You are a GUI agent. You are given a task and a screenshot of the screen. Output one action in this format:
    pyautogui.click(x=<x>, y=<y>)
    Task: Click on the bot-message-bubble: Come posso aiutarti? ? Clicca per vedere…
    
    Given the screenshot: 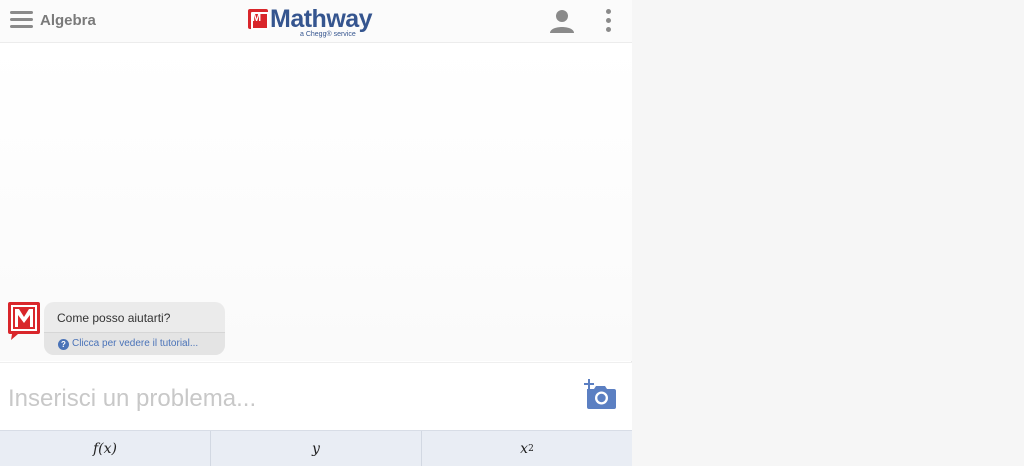 What is the action you would take?
    pyautogui.click(x=134, y=328)
    